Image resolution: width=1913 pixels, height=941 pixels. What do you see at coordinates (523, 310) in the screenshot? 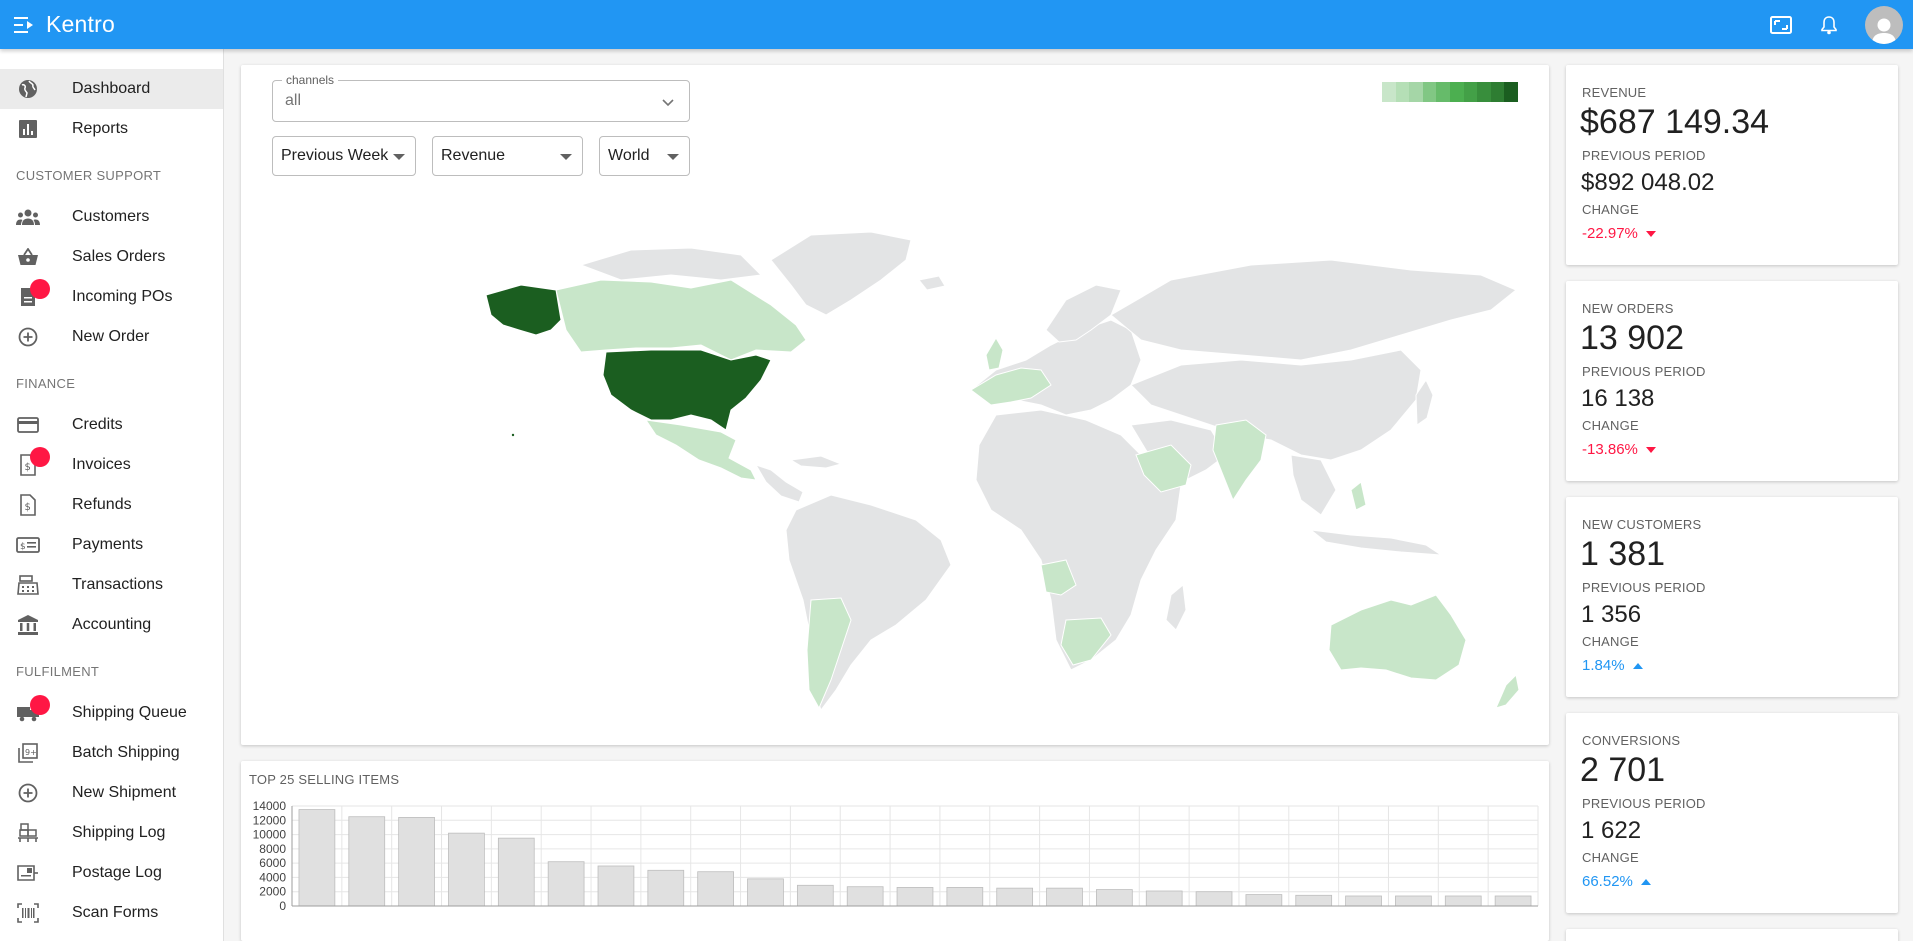
I see `map-region-alaska` at bounding box center [523, 310].